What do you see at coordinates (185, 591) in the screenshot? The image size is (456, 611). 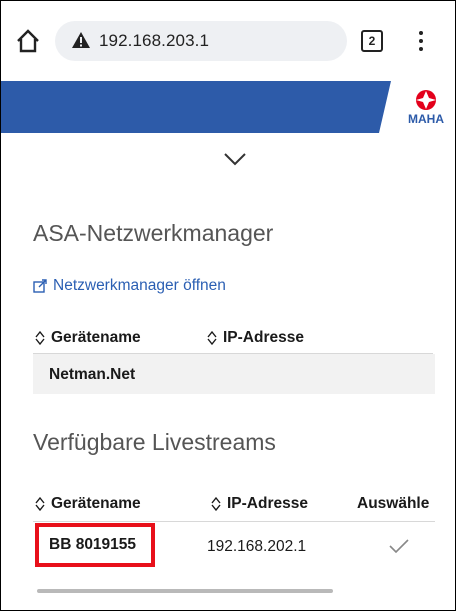 I see `horizontal-scrollbar` at bounding box center [185, 591].